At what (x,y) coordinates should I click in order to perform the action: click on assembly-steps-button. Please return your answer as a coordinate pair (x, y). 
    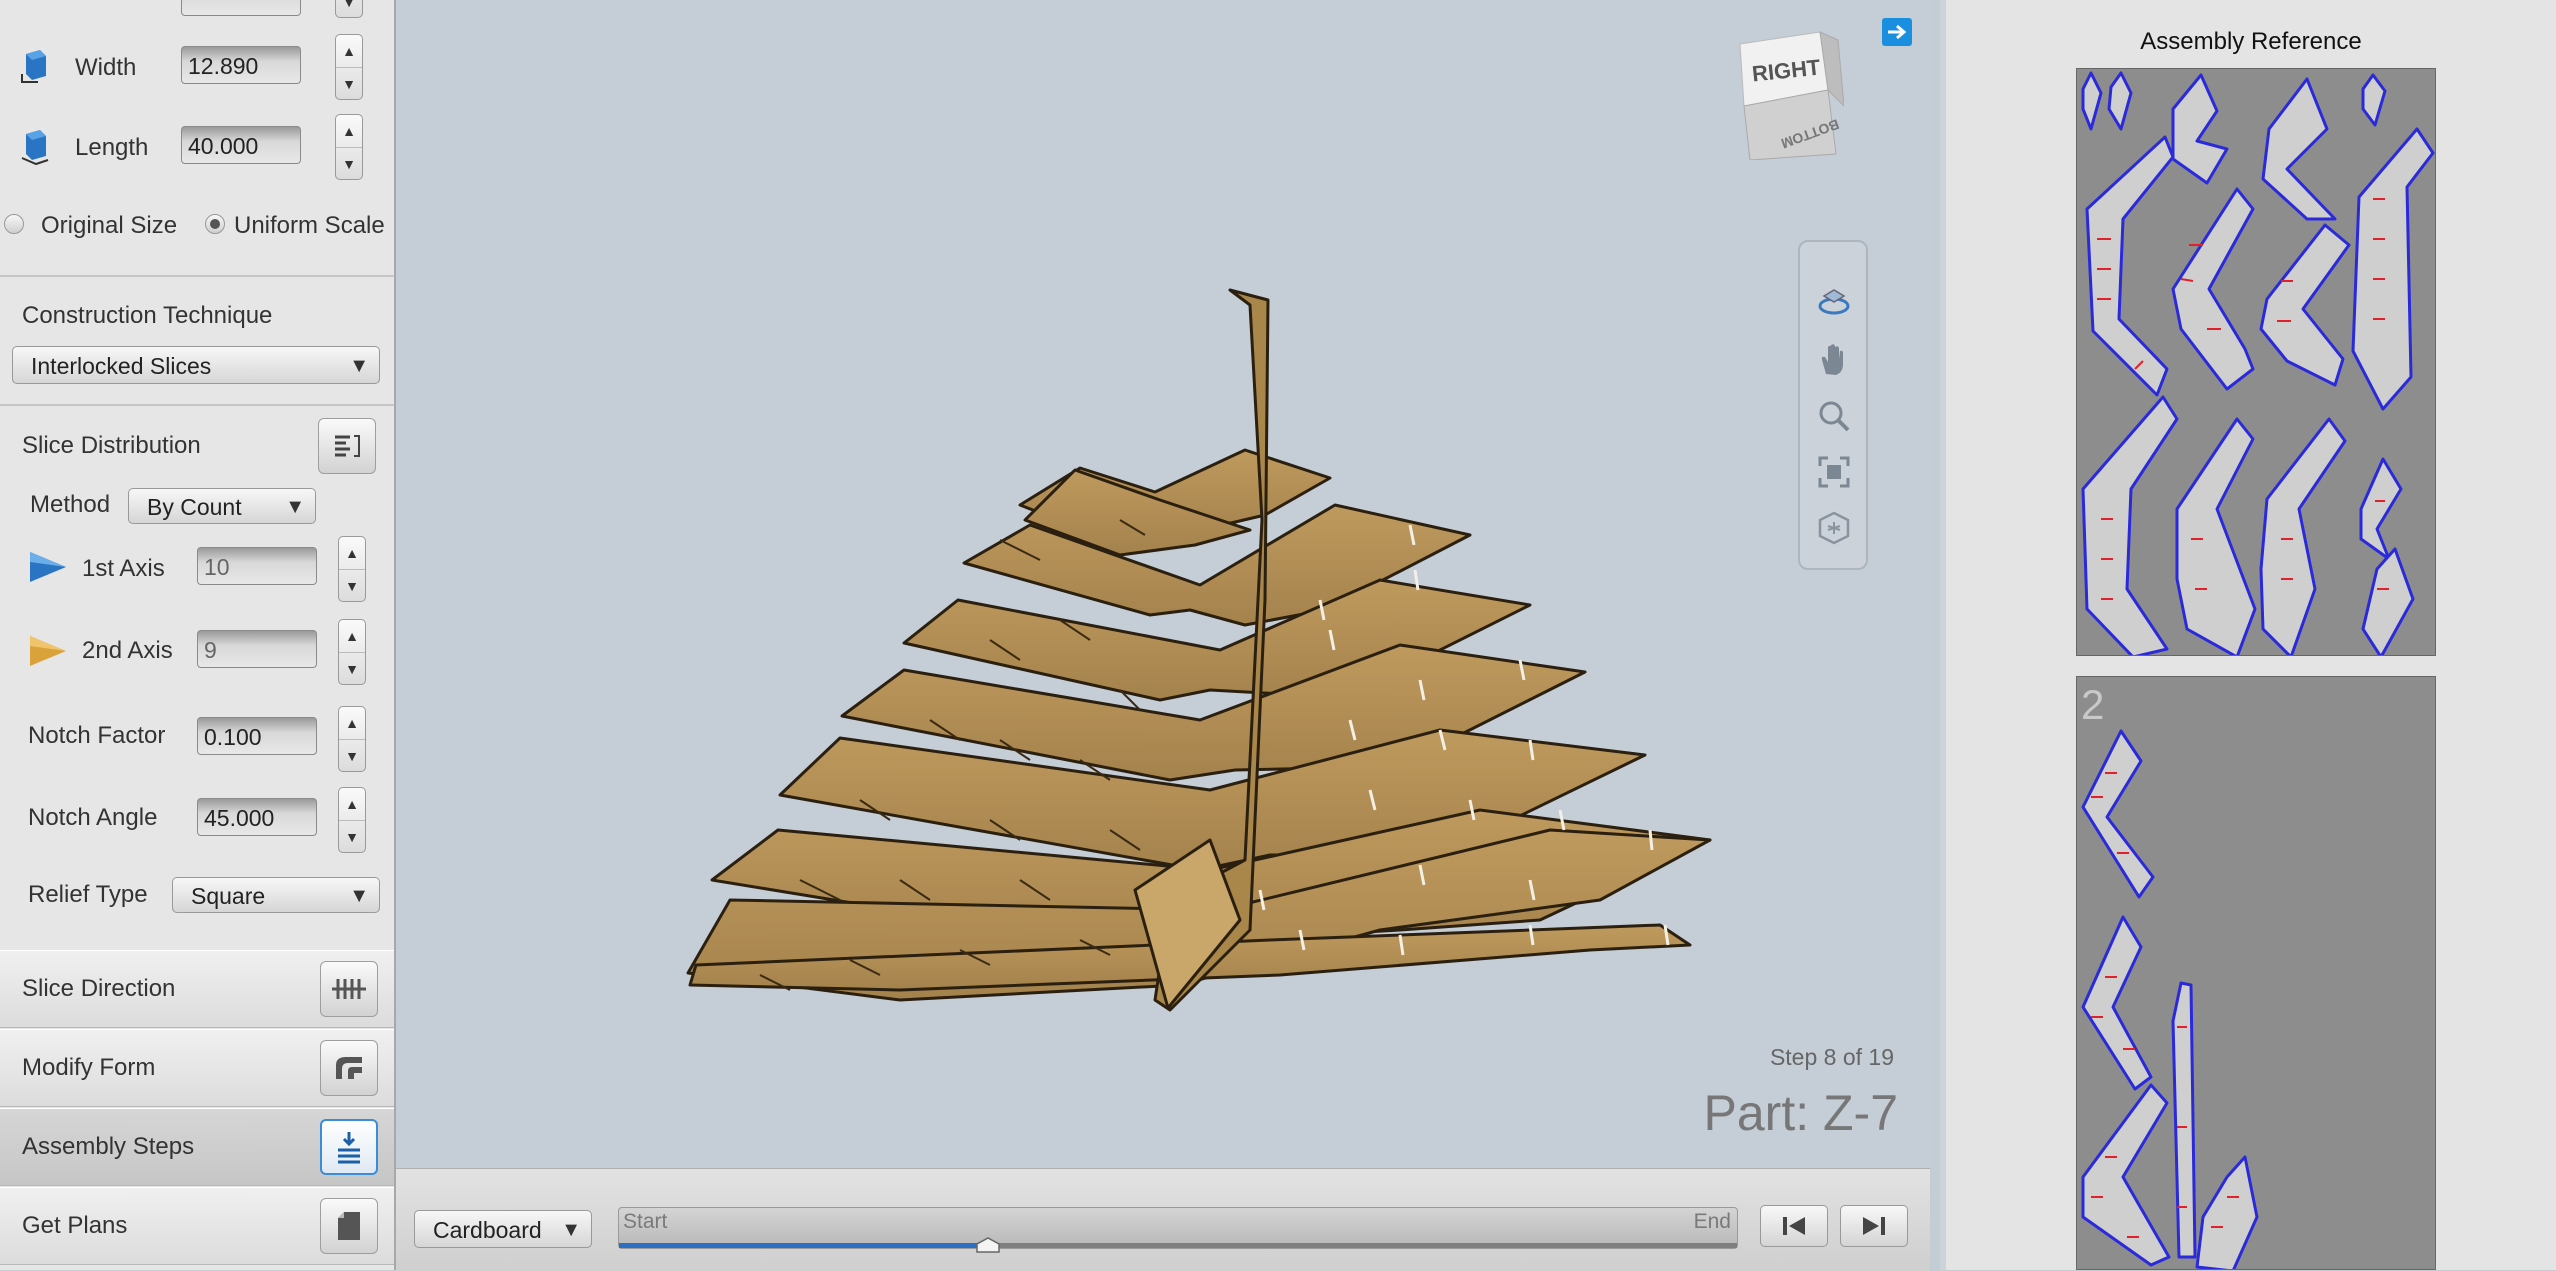
    Looking at the image, I should click on (349, 1147).